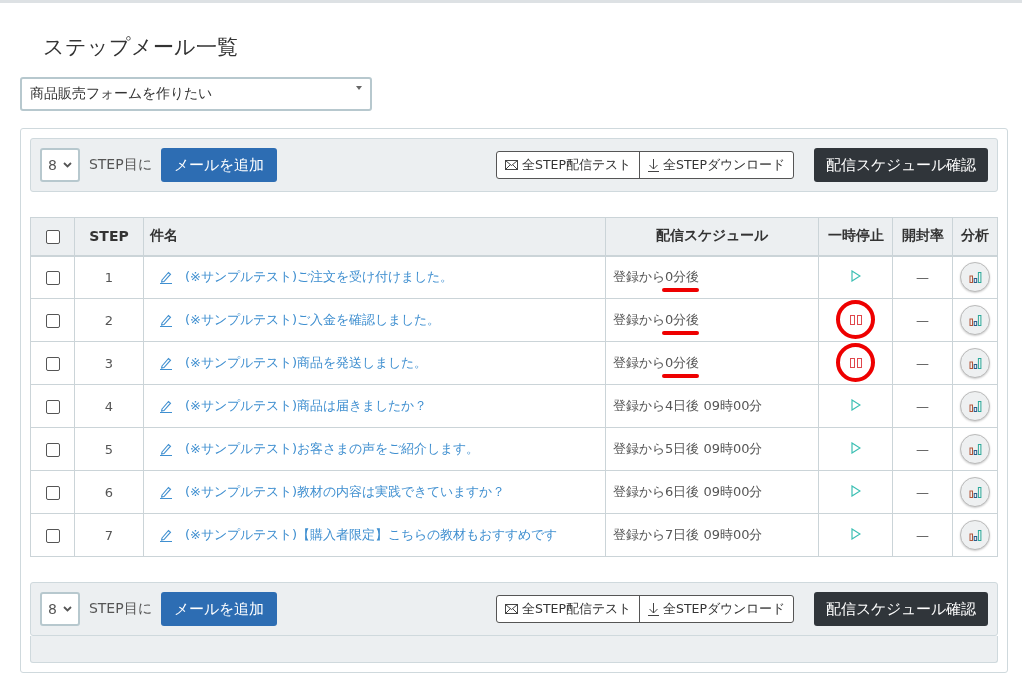 The image size is (1022, 687). What do you see at coordinates (688, 492) in the screenshot?
I see `schedule-text: 登録から6日後 09時00分` at bounding box center [688, 492].